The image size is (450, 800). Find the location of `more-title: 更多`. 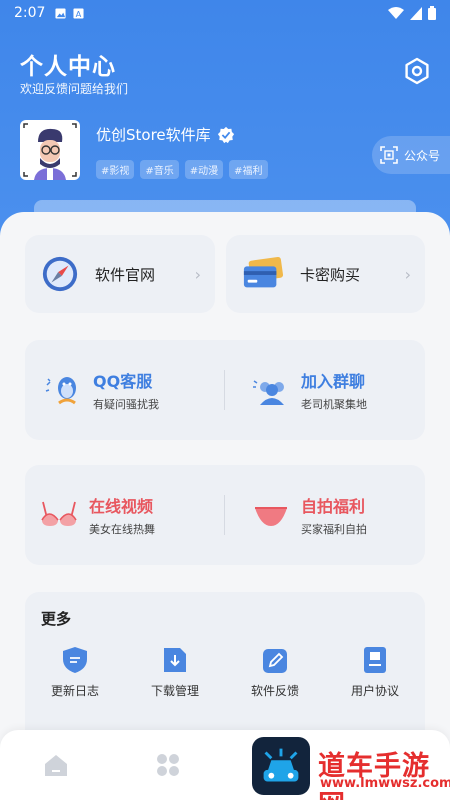

more-title: 更多 is located at coordinates (56, 619).